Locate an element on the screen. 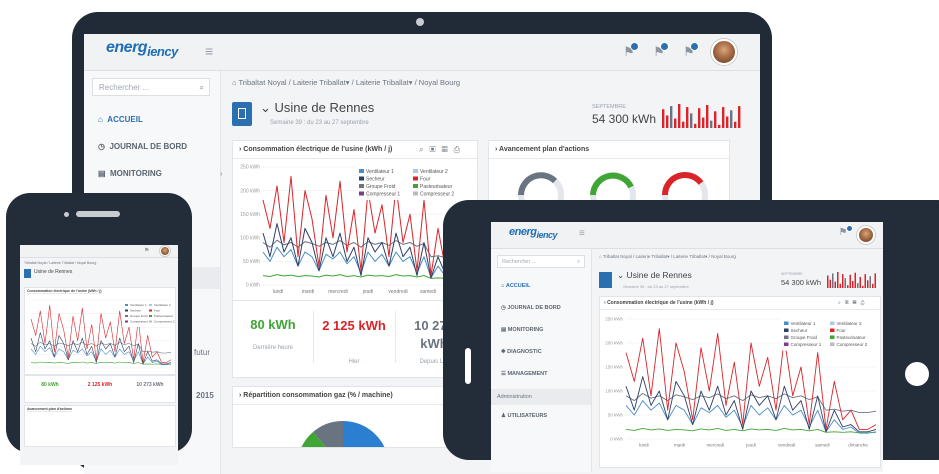 The image size is (939, 474). sidebar-item-monitoring: ▤ MONITORING is located at coordinates (522, 330).